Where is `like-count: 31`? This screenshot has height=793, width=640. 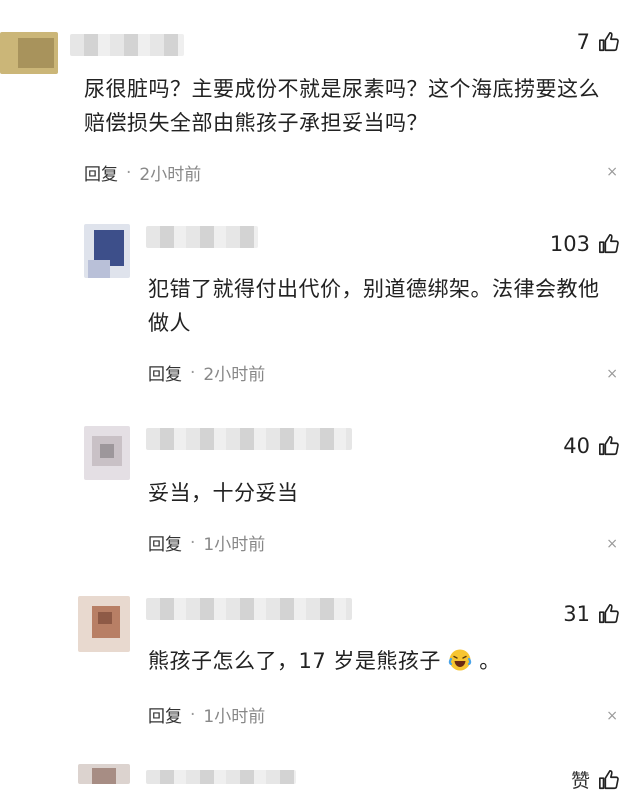
like-count: 31 is located at coordinates (576, 614).